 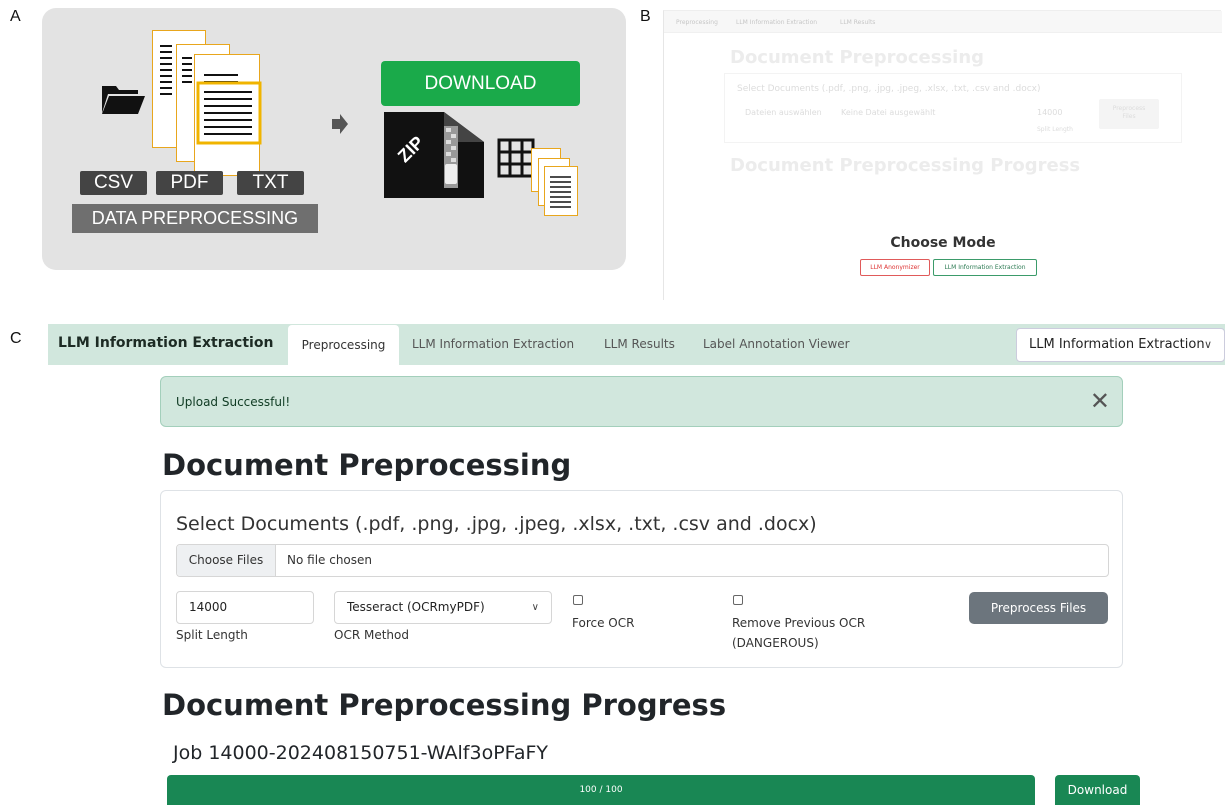 What do you see at coordinates (113, 183) in the screenshot?
I see `csv-badge: CSV` at bounding box center [113, 183].